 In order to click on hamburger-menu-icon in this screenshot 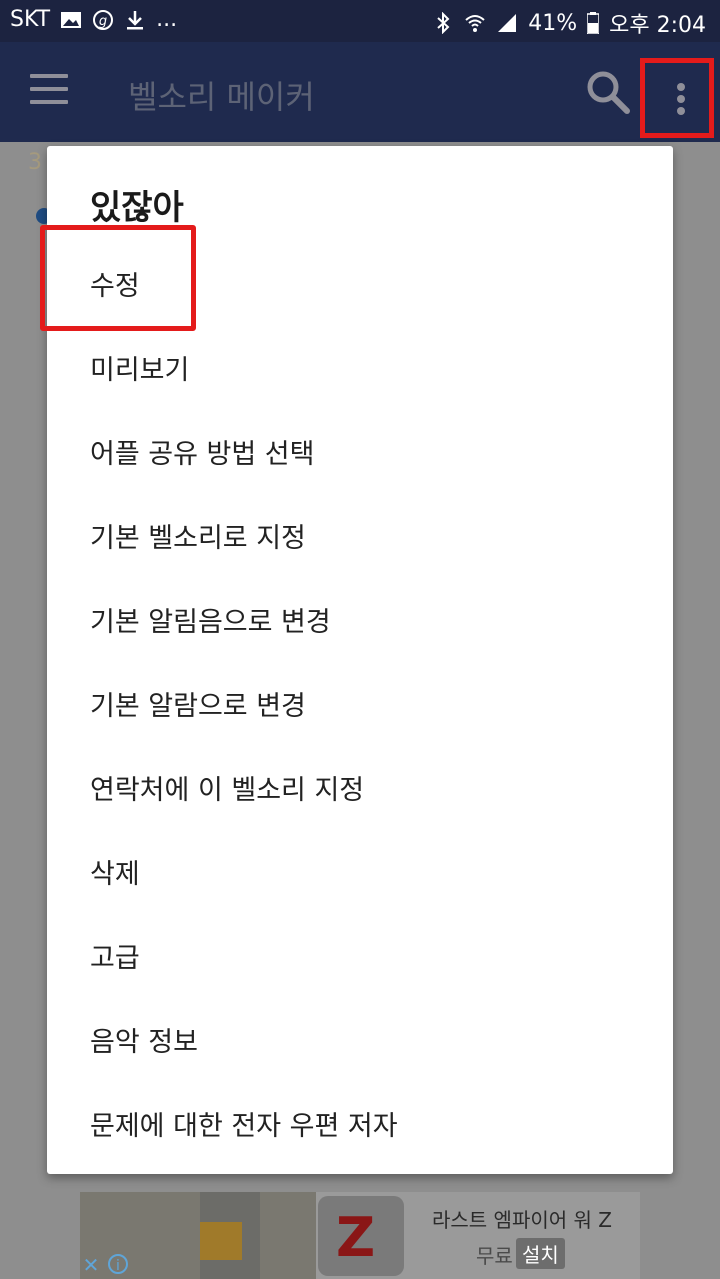, I will do `click(49, 92)`.